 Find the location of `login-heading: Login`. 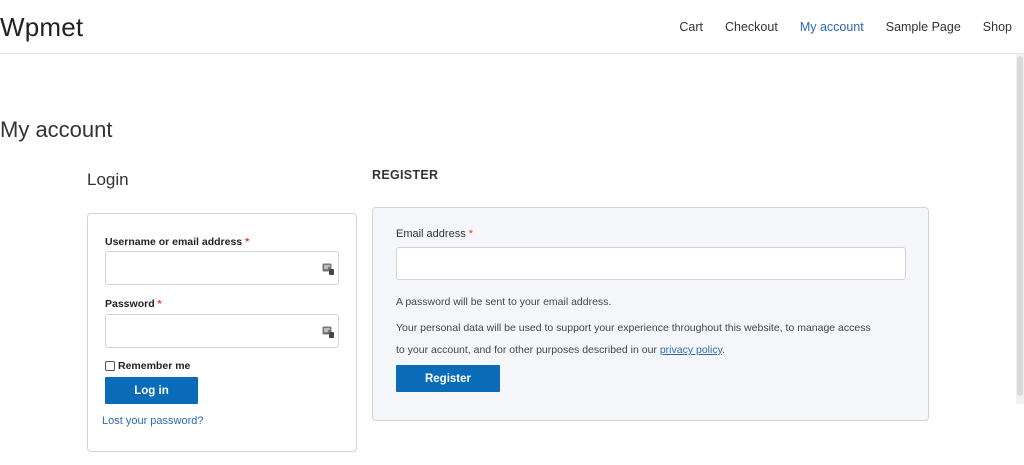

login-heading: Login is located at coordinates (108, 179).